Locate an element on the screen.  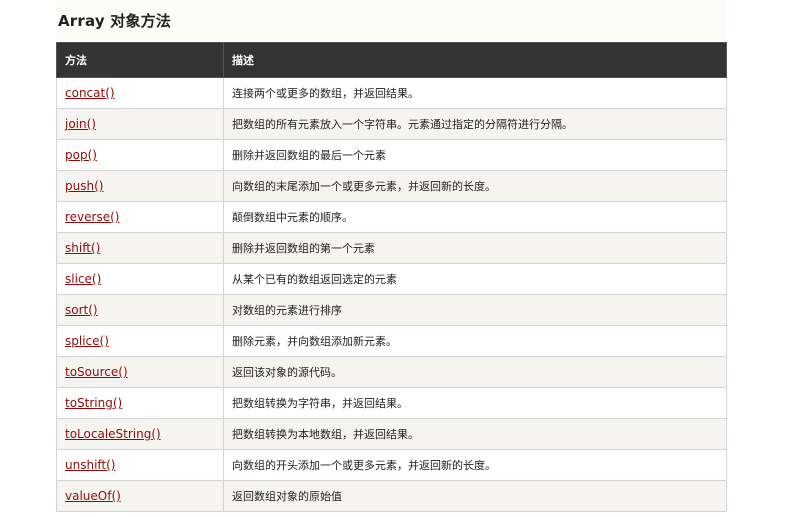
description-cell: 从某个已有的数组返回选定的元素 is located at coordinates (475, 279).